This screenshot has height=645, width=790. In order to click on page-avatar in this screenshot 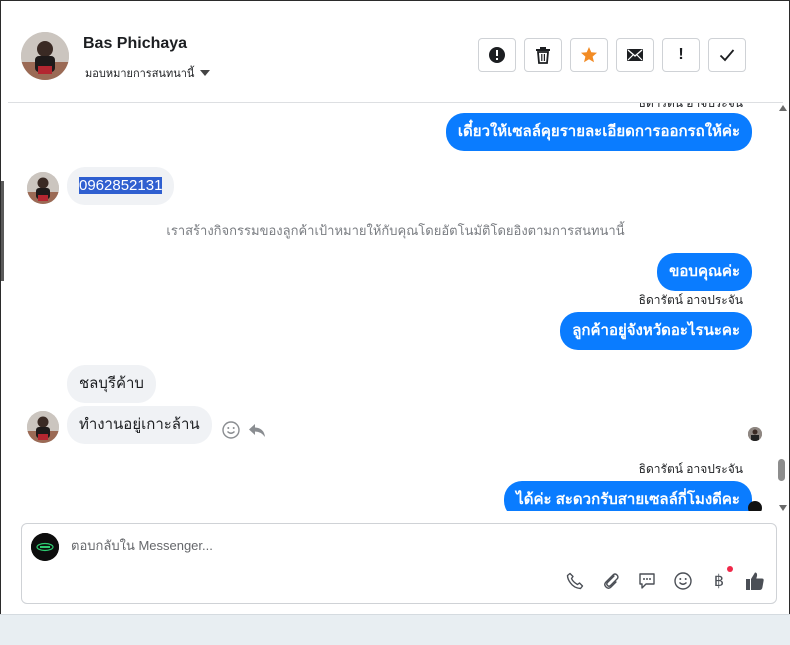, I will do `click(45, 547)`.